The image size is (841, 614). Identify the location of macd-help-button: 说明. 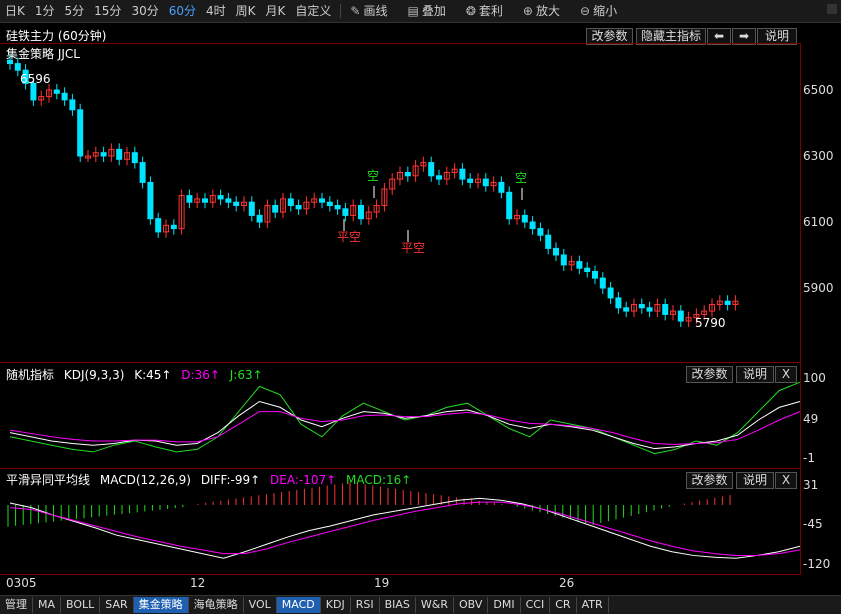
(755, 480).